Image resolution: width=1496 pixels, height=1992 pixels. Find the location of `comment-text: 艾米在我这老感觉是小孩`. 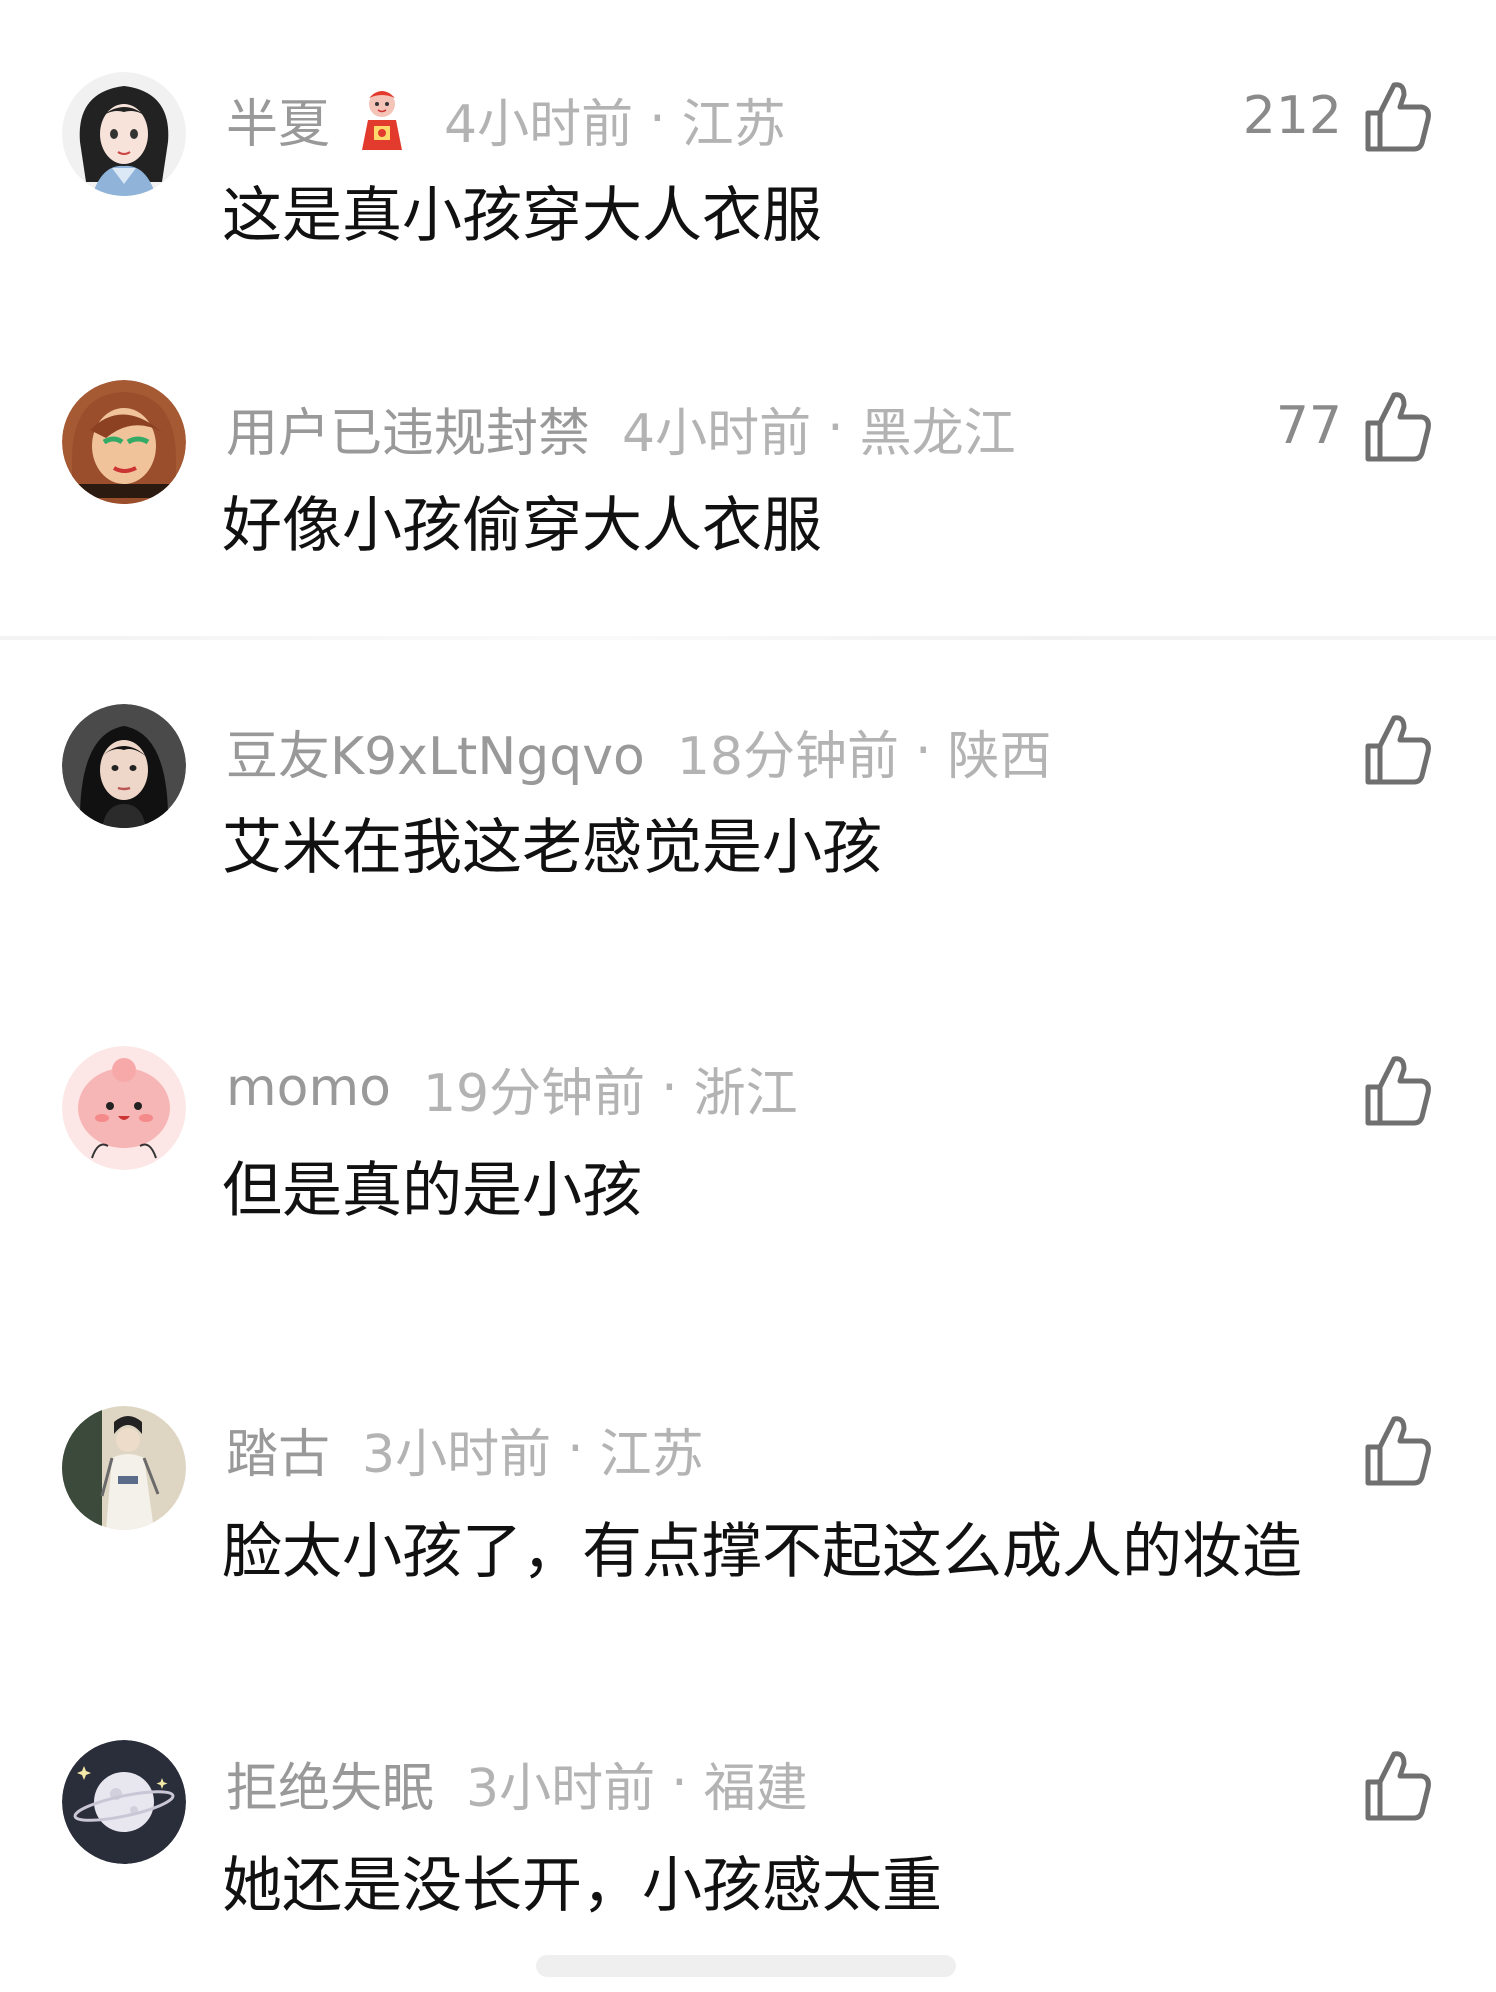

comment-text: 艾米在我这老感觉是小孩 is located at coordinates (552, 848).